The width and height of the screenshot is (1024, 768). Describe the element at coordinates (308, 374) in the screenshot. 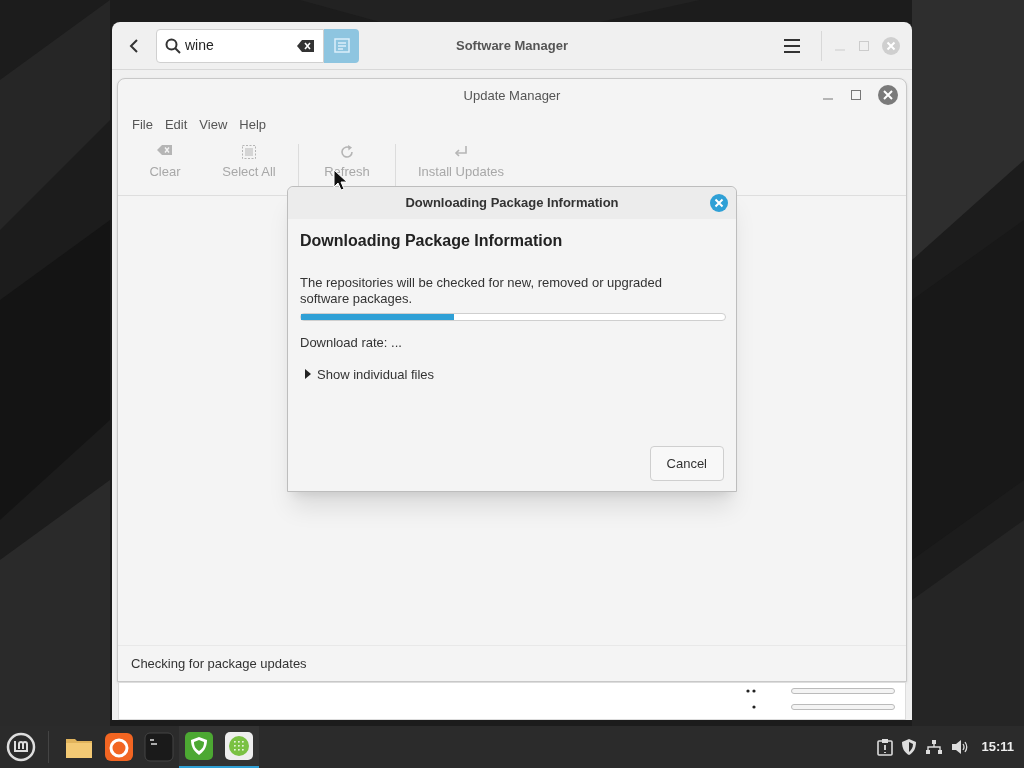

I see `expander-arrow-icon` at that location.